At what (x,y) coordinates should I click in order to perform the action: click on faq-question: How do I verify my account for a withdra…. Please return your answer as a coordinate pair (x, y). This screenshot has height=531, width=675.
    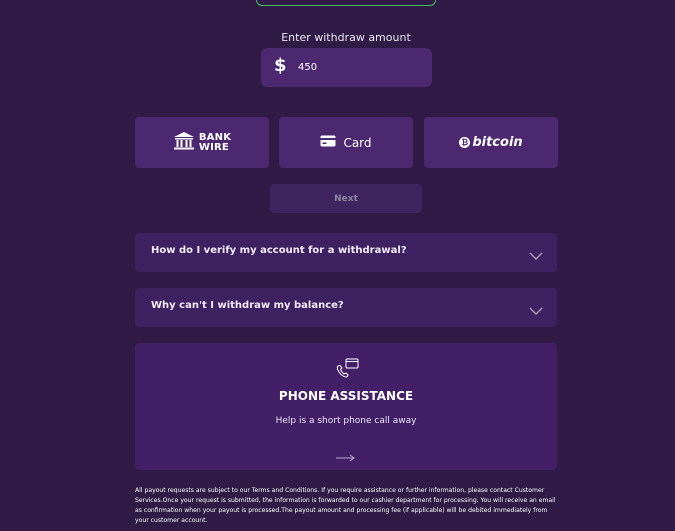
    Looking at the image, I should click on (279, 250).